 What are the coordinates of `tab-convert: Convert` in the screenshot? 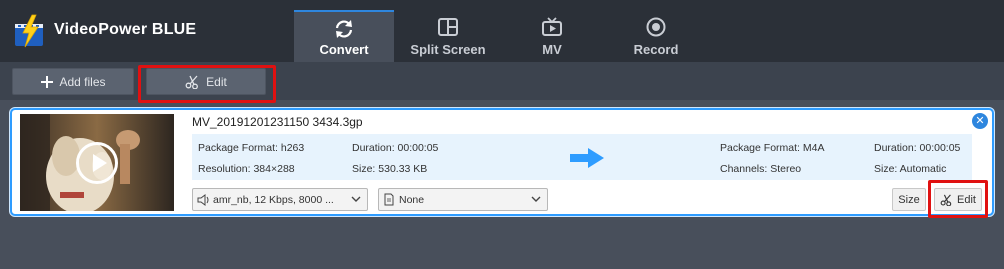 It's located at (344, 36).